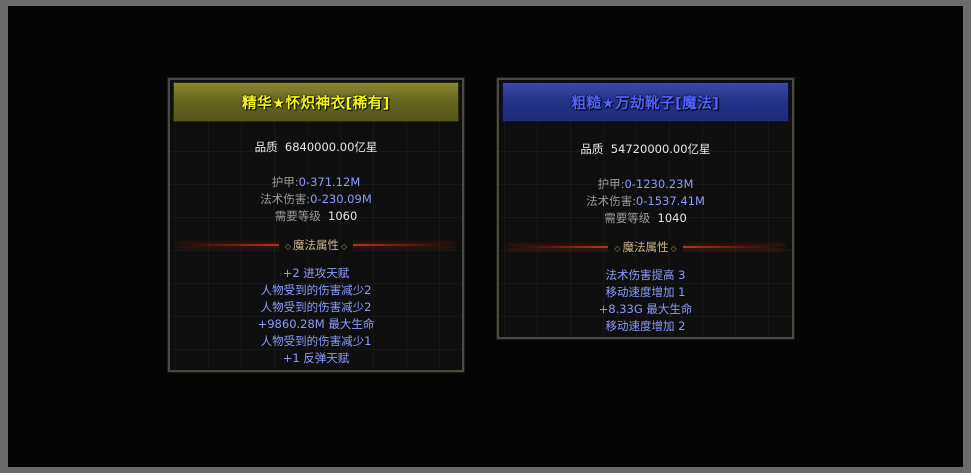 The width and height of the screenshot is (971, 473). I want to click on item-name: 精华★怀炽神衣[稀有], so click(316, 103).